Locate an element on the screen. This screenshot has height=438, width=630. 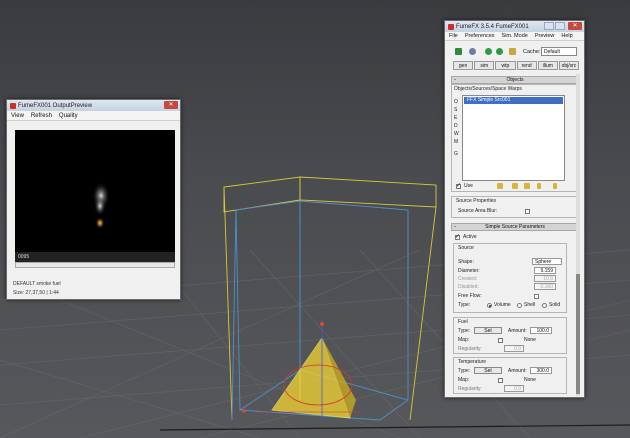
open-icon is located at coordinates (458, 51).